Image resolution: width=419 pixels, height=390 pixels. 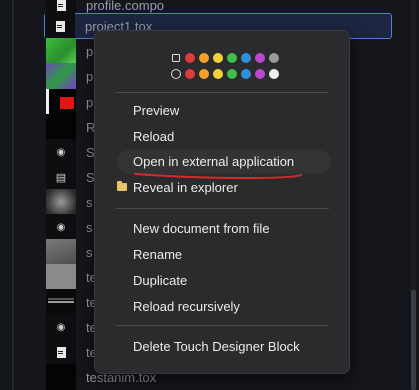 I want to click on menu-item-delete: Delete Touch Designer Block, so click(x=216, y=346).